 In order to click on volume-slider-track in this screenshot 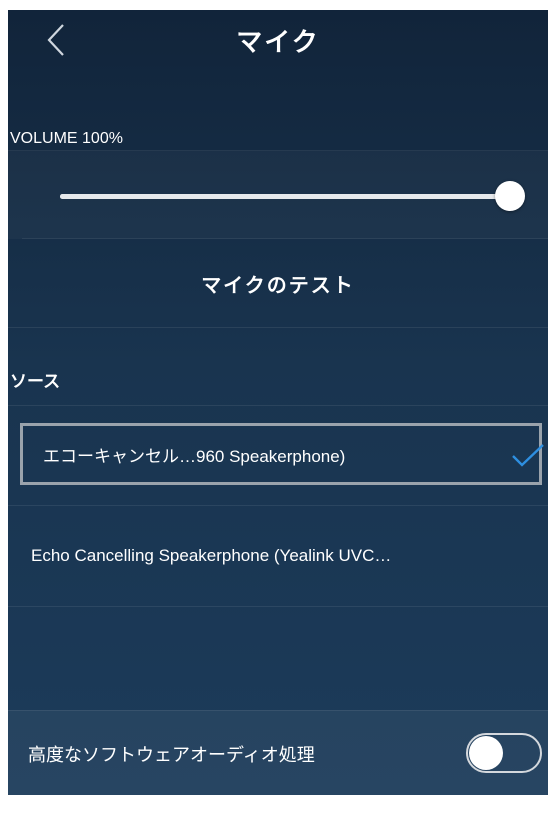, I will do `click(285, 196)`.